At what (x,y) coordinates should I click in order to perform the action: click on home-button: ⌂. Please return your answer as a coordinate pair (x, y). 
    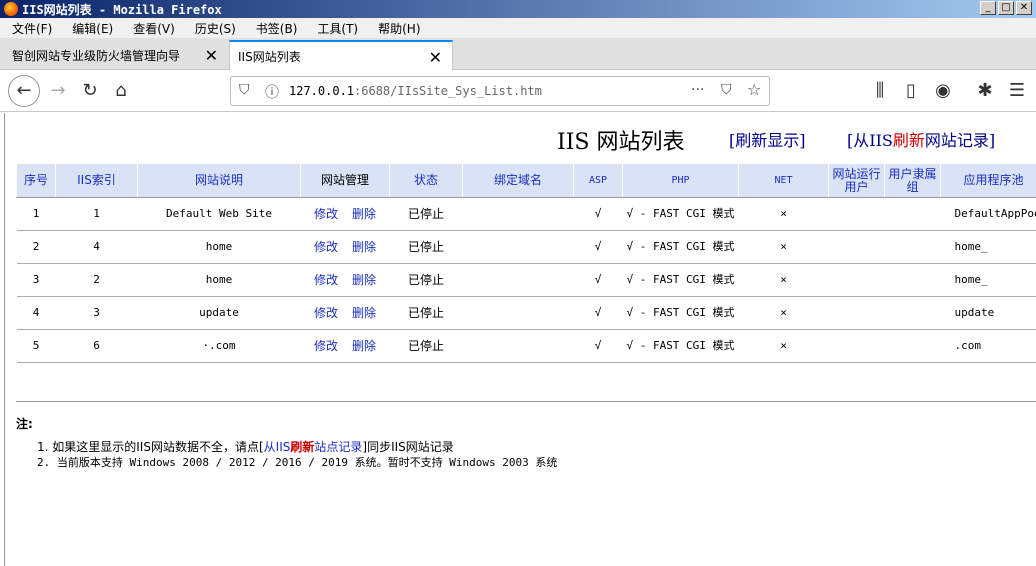
    Looking at the image, I should click on (121, 91).